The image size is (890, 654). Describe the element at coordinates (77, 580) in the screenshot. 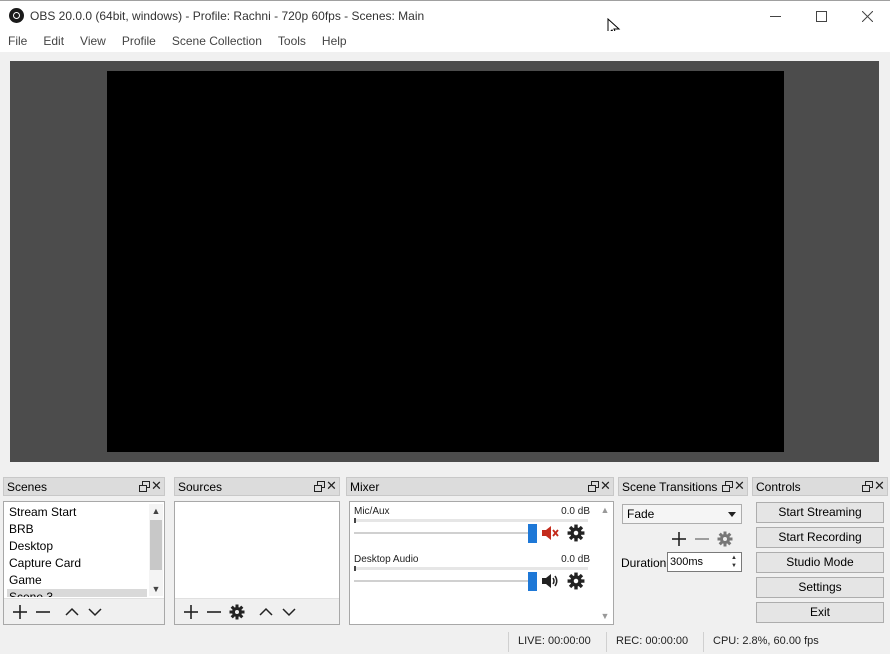

I see `scene-item: Game` at that location.